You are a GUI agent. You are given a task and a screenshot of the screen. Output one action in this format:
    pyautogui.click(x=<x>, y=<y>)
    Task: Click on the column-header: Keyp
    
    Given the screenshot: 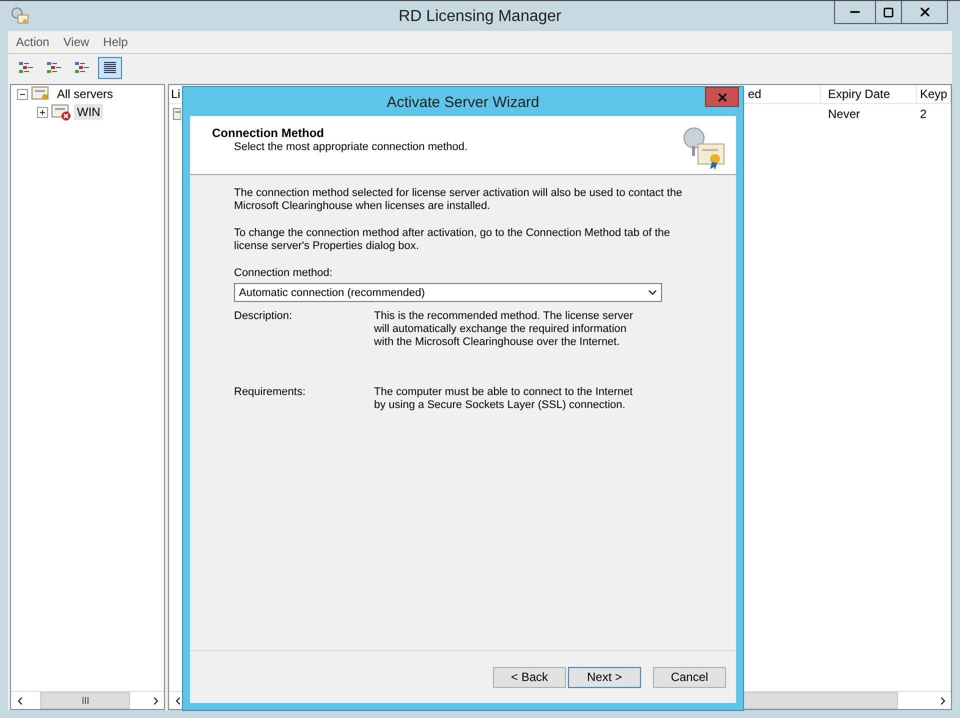 What is the action you would take?
    pyautogui.click(x=934, y=94)
    